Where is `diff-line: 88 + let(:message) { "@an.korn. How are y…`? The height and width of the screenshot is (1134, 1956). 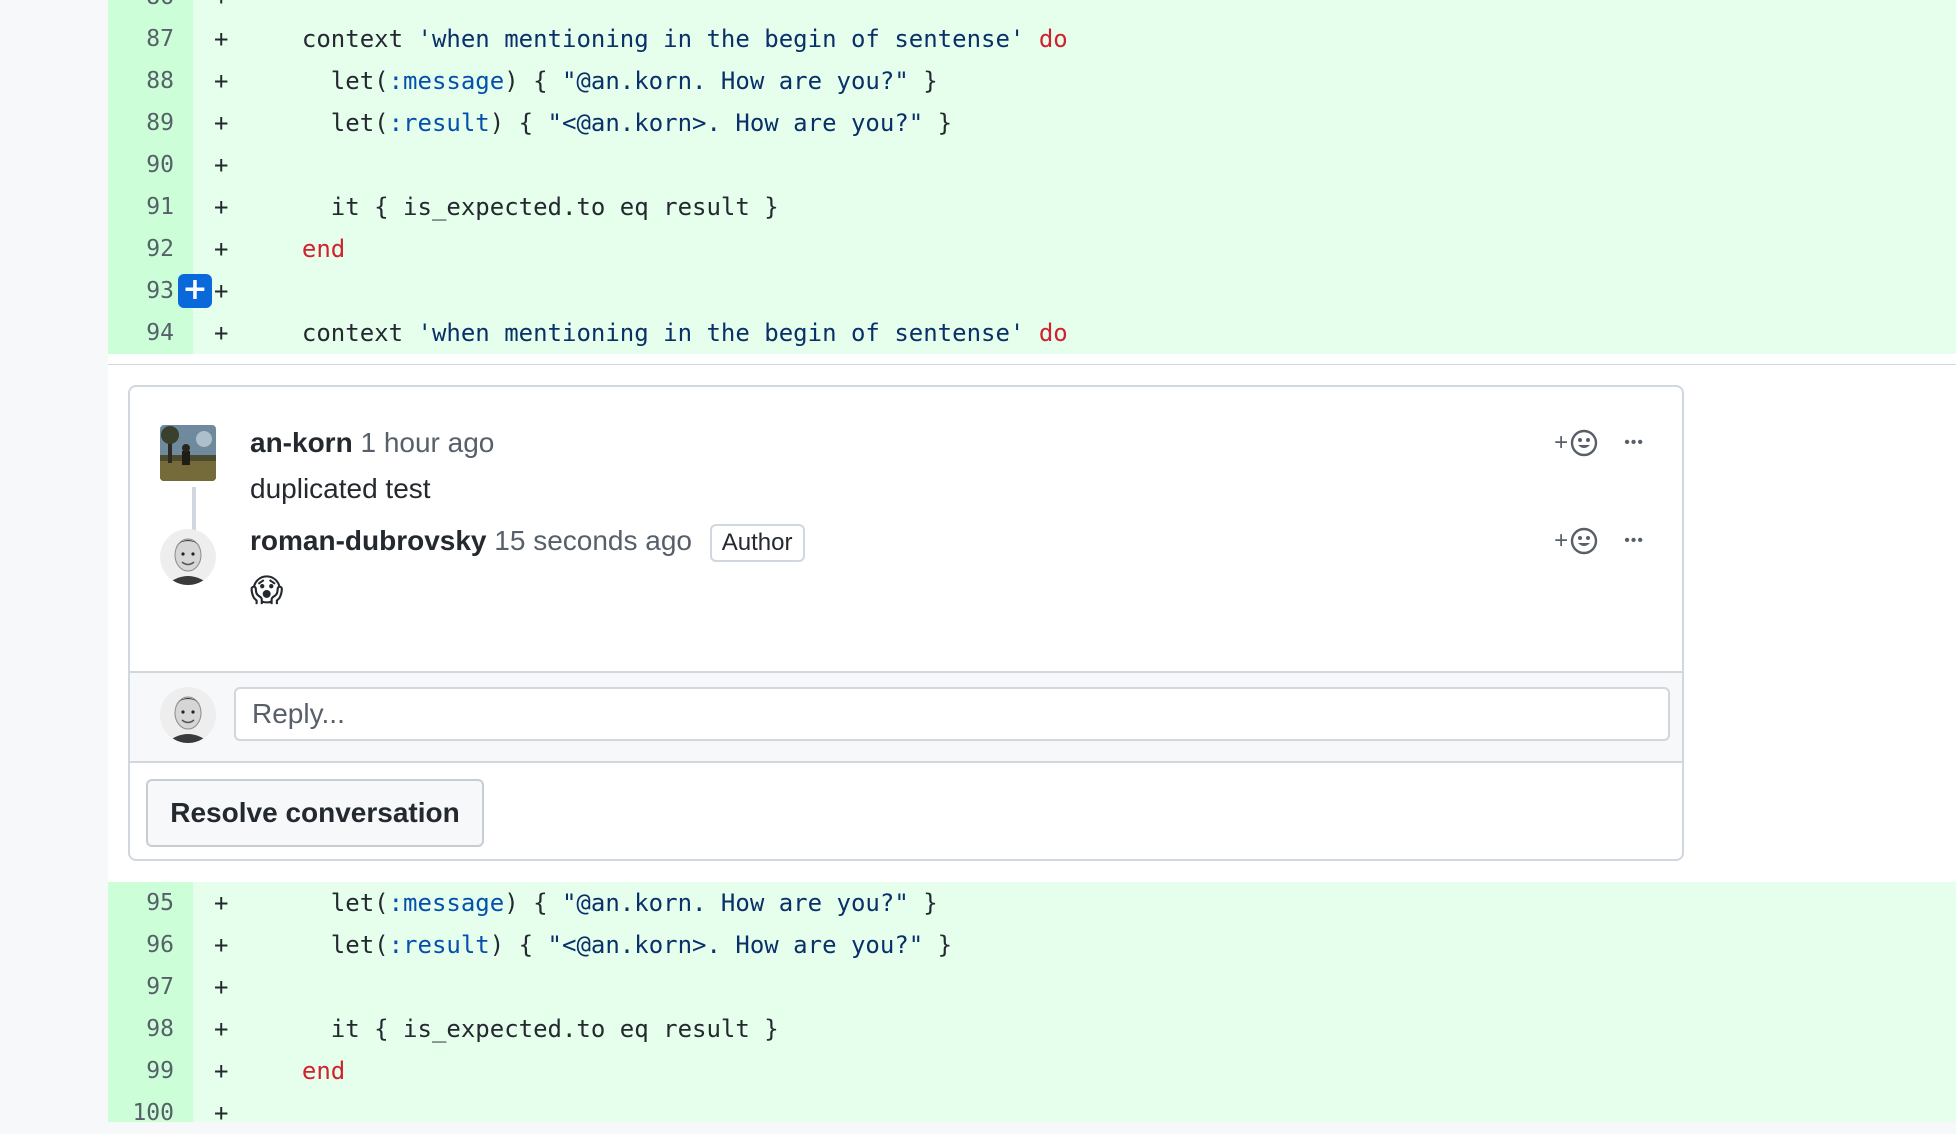
diff-line: 88 + let(:message) { "@an.korn. How are y… is located at coordinates (1032, 81).